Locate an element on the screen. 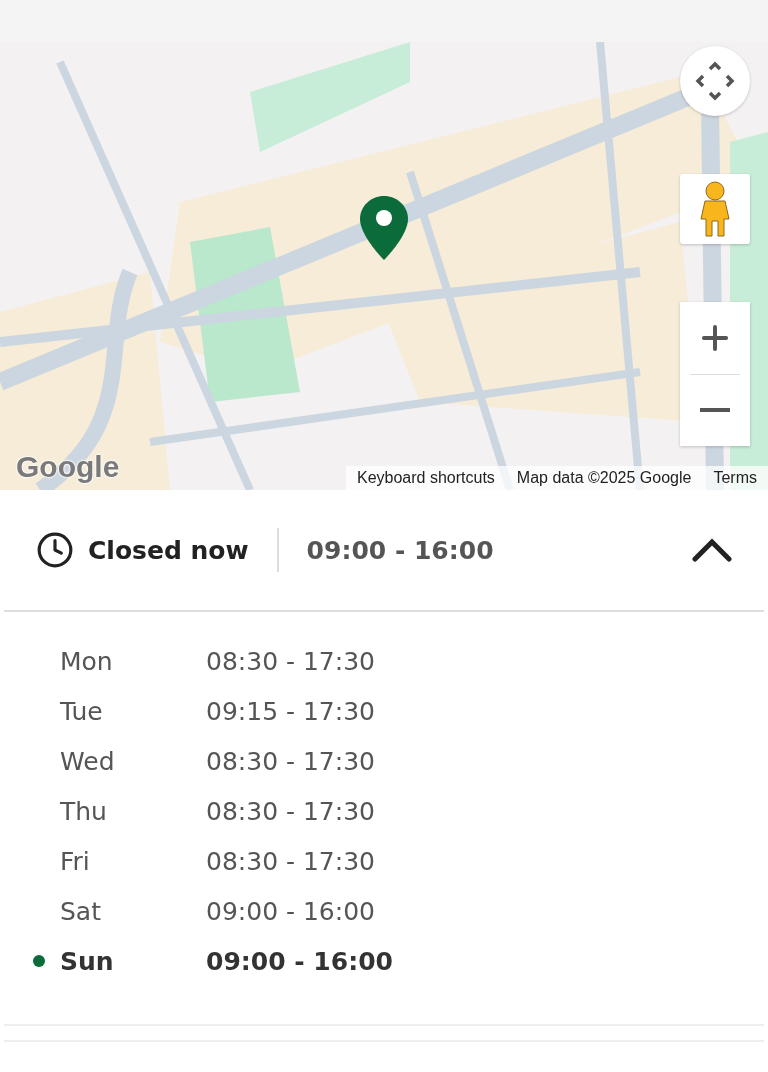  street-view-button is located at coordinates (715, 209).